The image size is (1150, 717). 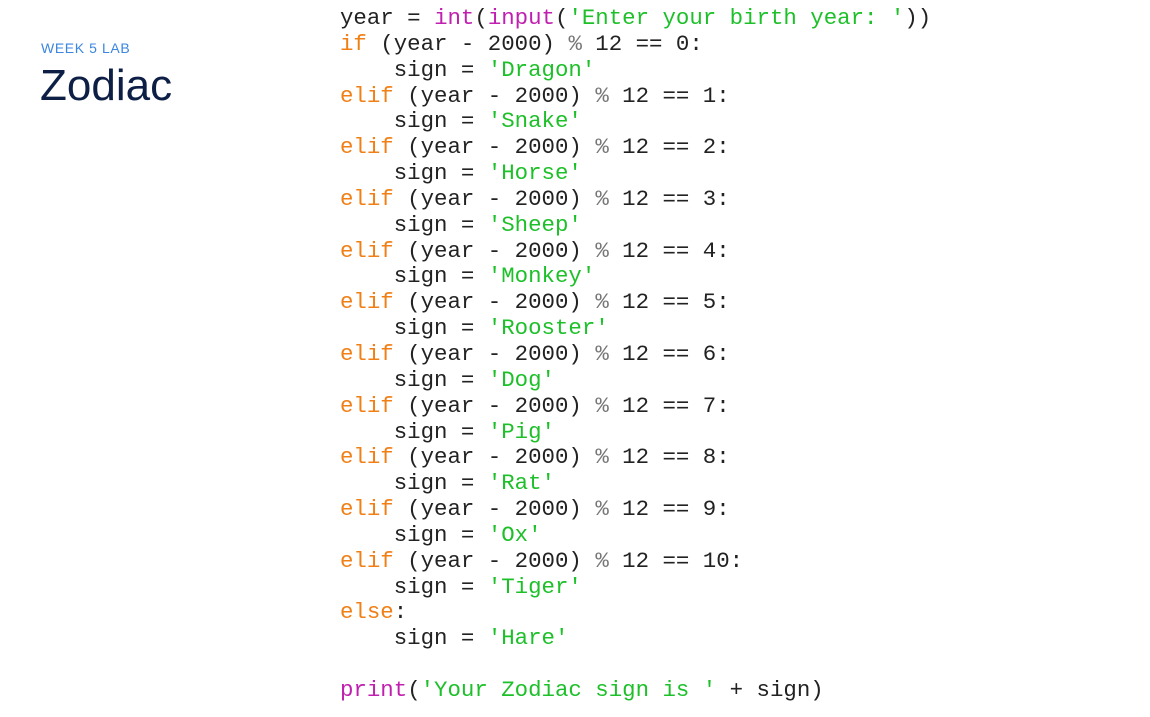 What do you see at coordinates (635, 587) in the screenshot?
I see `code-line: sign = 'Tiger'` at bounding box center [635, 587].